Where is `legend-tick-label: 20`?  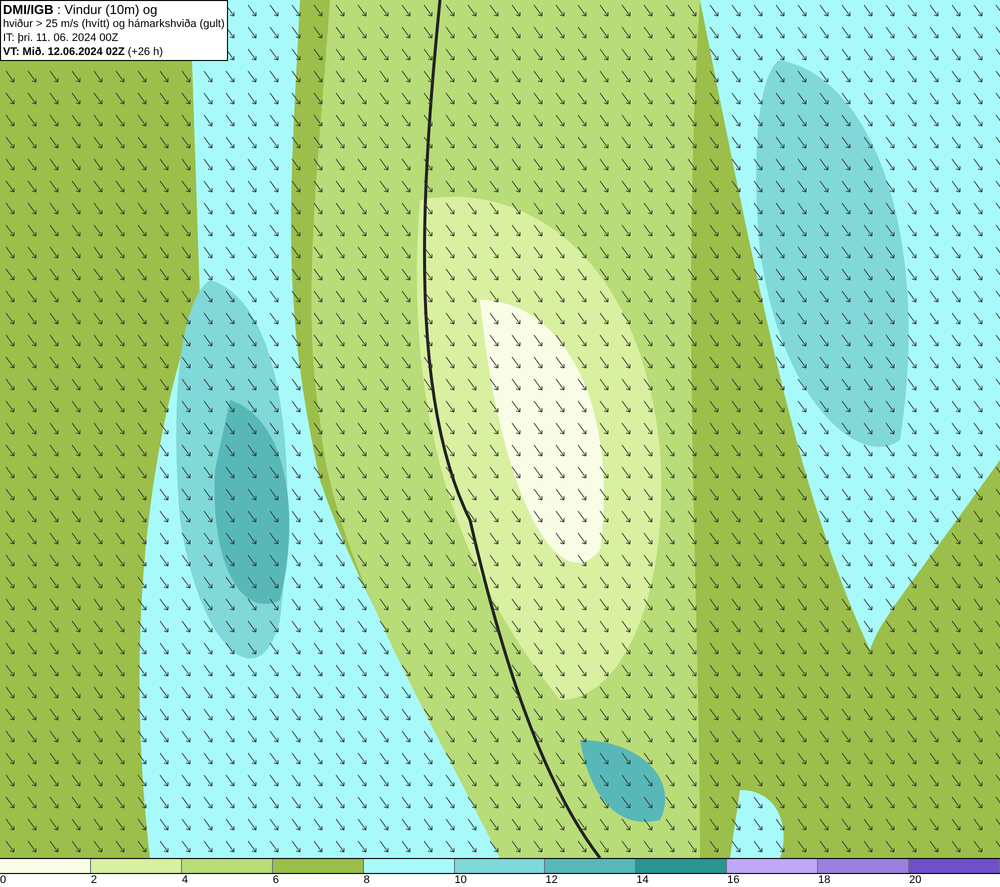
legend-tick-label: 20 is located at coordinates (915, 880).